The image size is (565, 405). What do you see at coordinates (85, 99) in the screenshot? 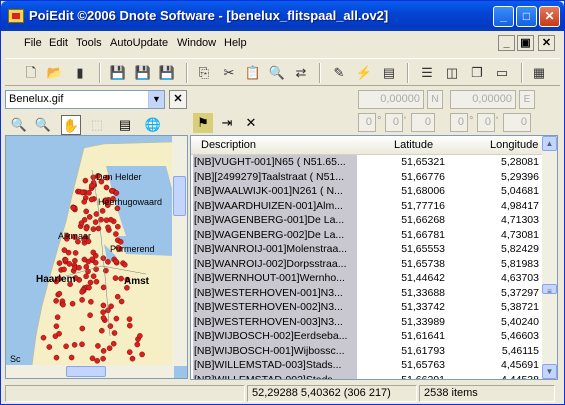
I see `map-selector: Benelux.gif ▼` at bounding box center [85, 99].